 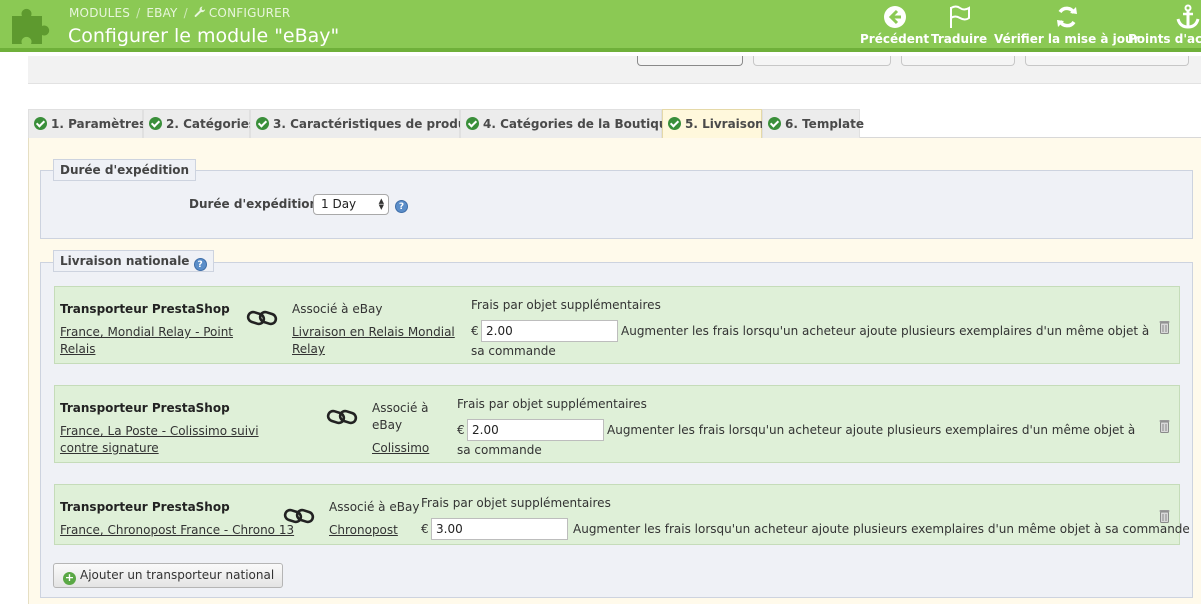 What do you see at coordinates (959, 39) in the screenshot?
I see `translate-button-label: Traduire` at bounding box center [959, 39].